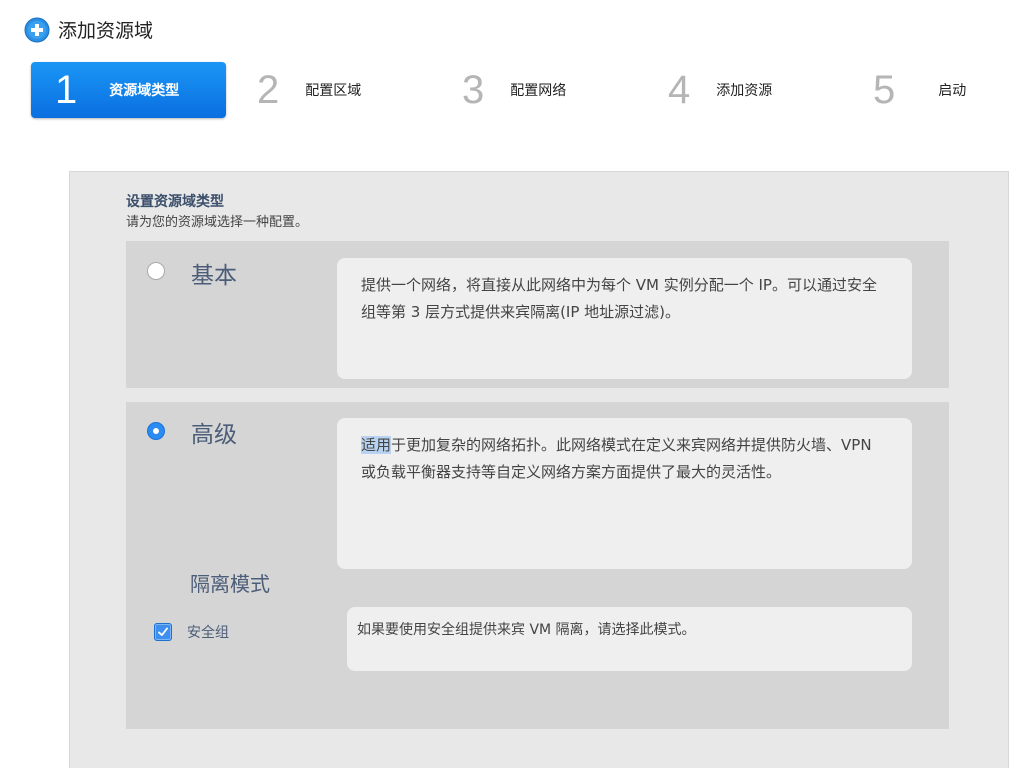  I want to click on step-setup-zone: 2 配置区域, so click(309, 90).